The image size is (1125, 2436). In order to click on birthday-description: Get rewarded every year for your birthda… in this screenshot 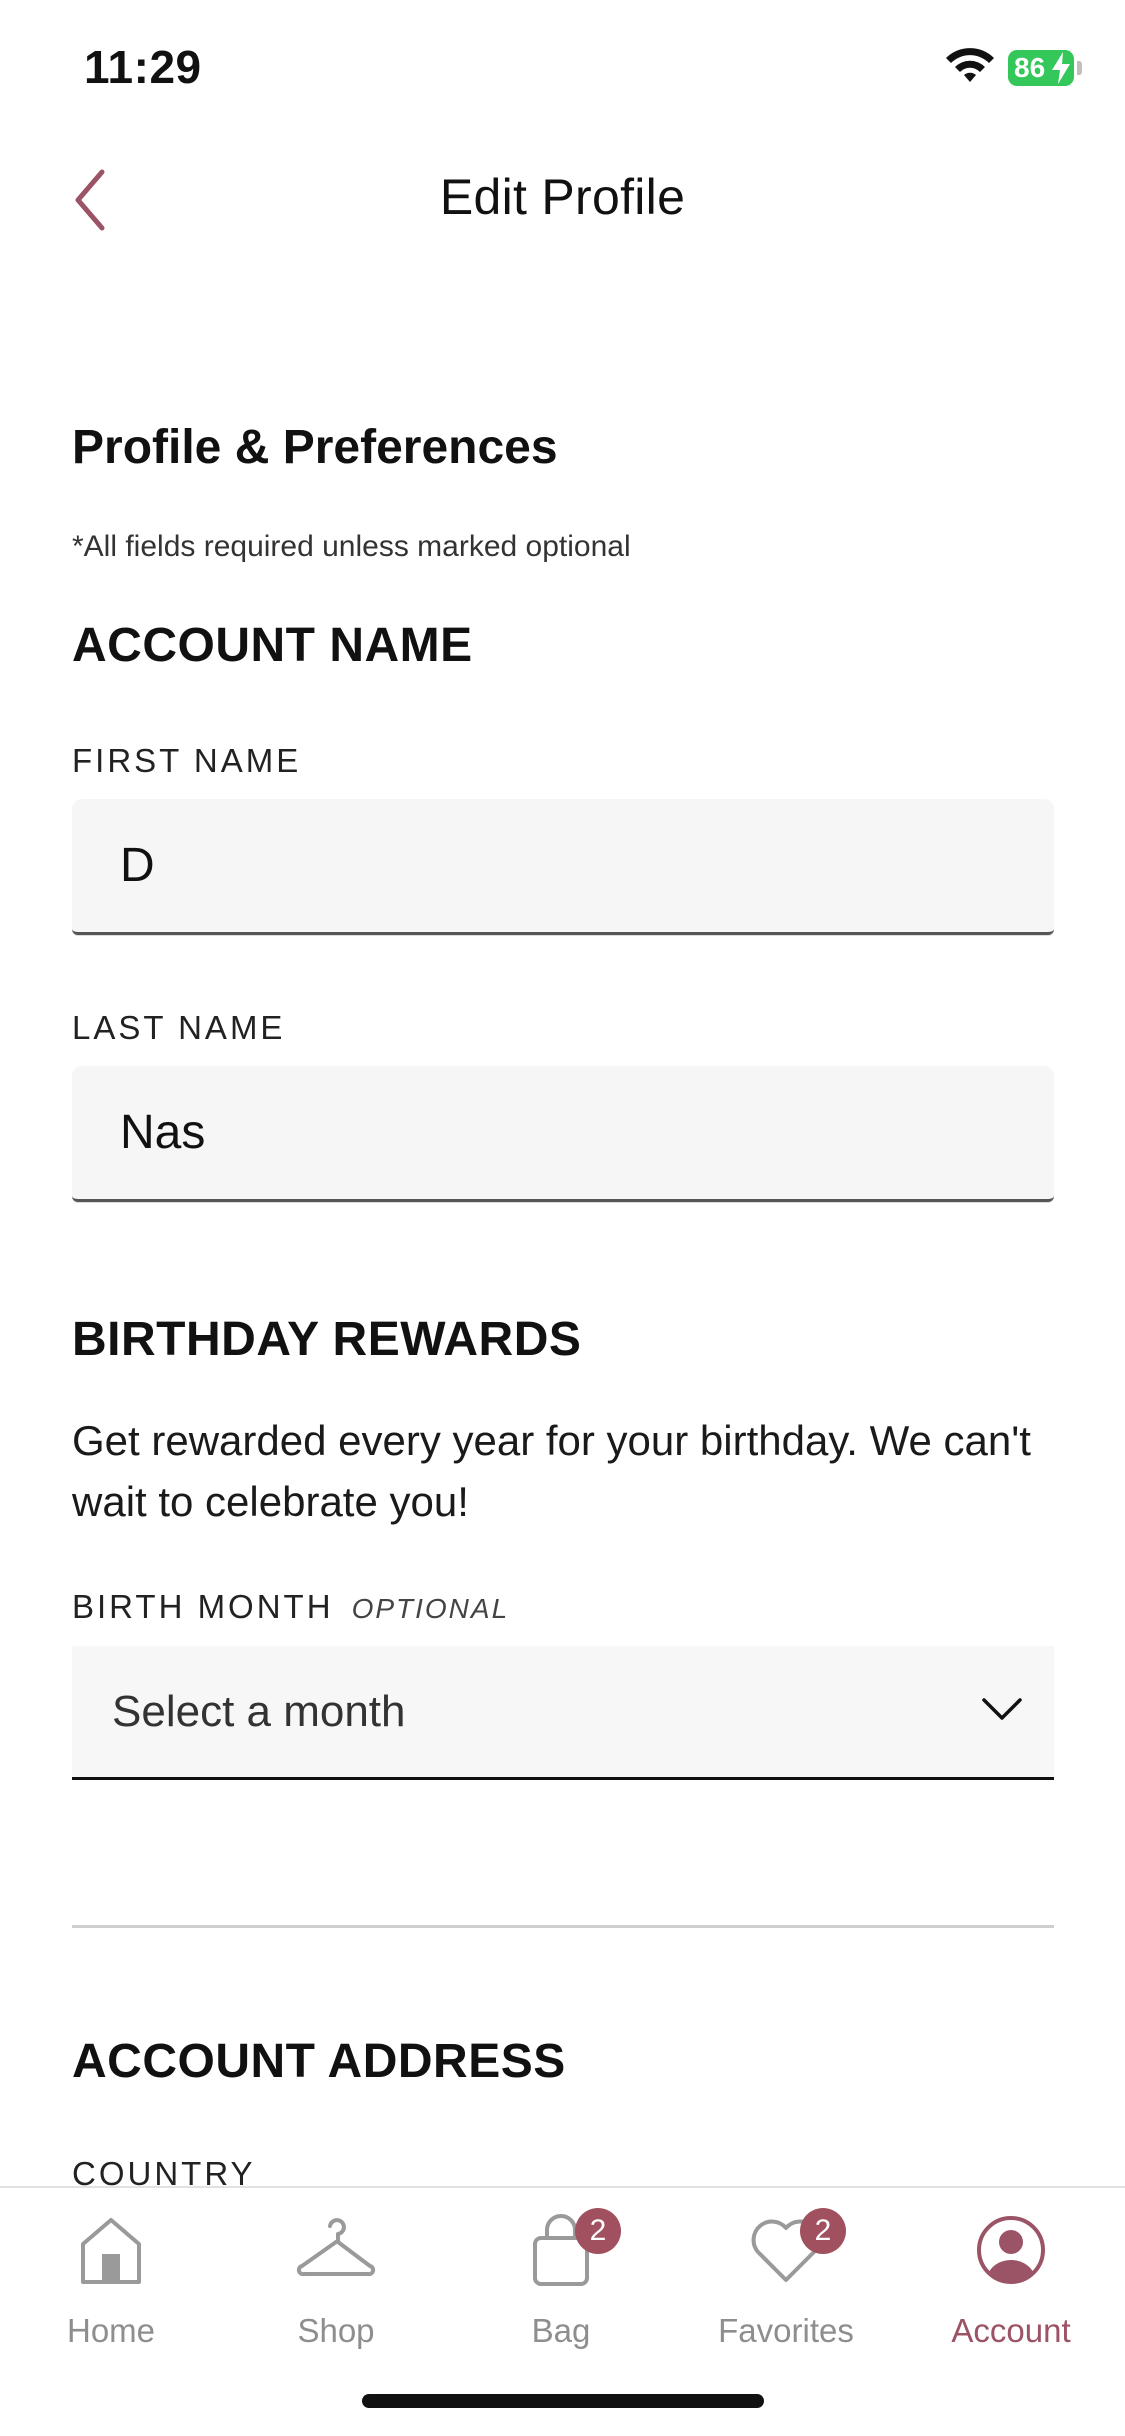, I will do `click(551, 1471)`.